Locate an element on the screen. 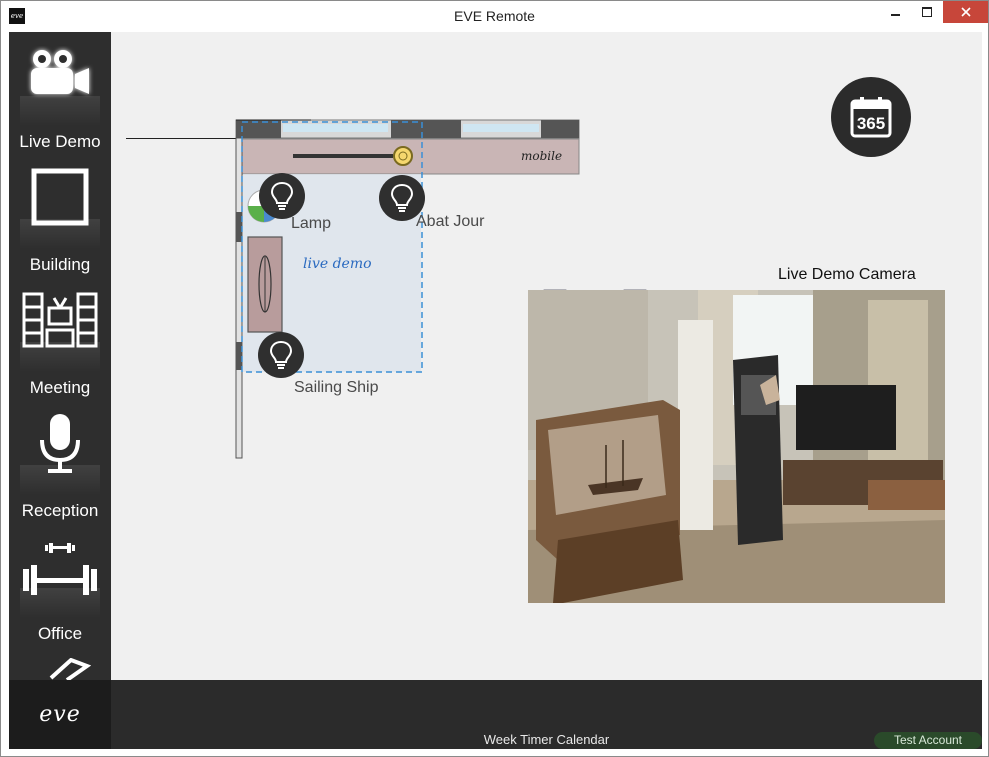 This screenshot has width=989, height=757. close-icon is located at coordinates (965, 12).